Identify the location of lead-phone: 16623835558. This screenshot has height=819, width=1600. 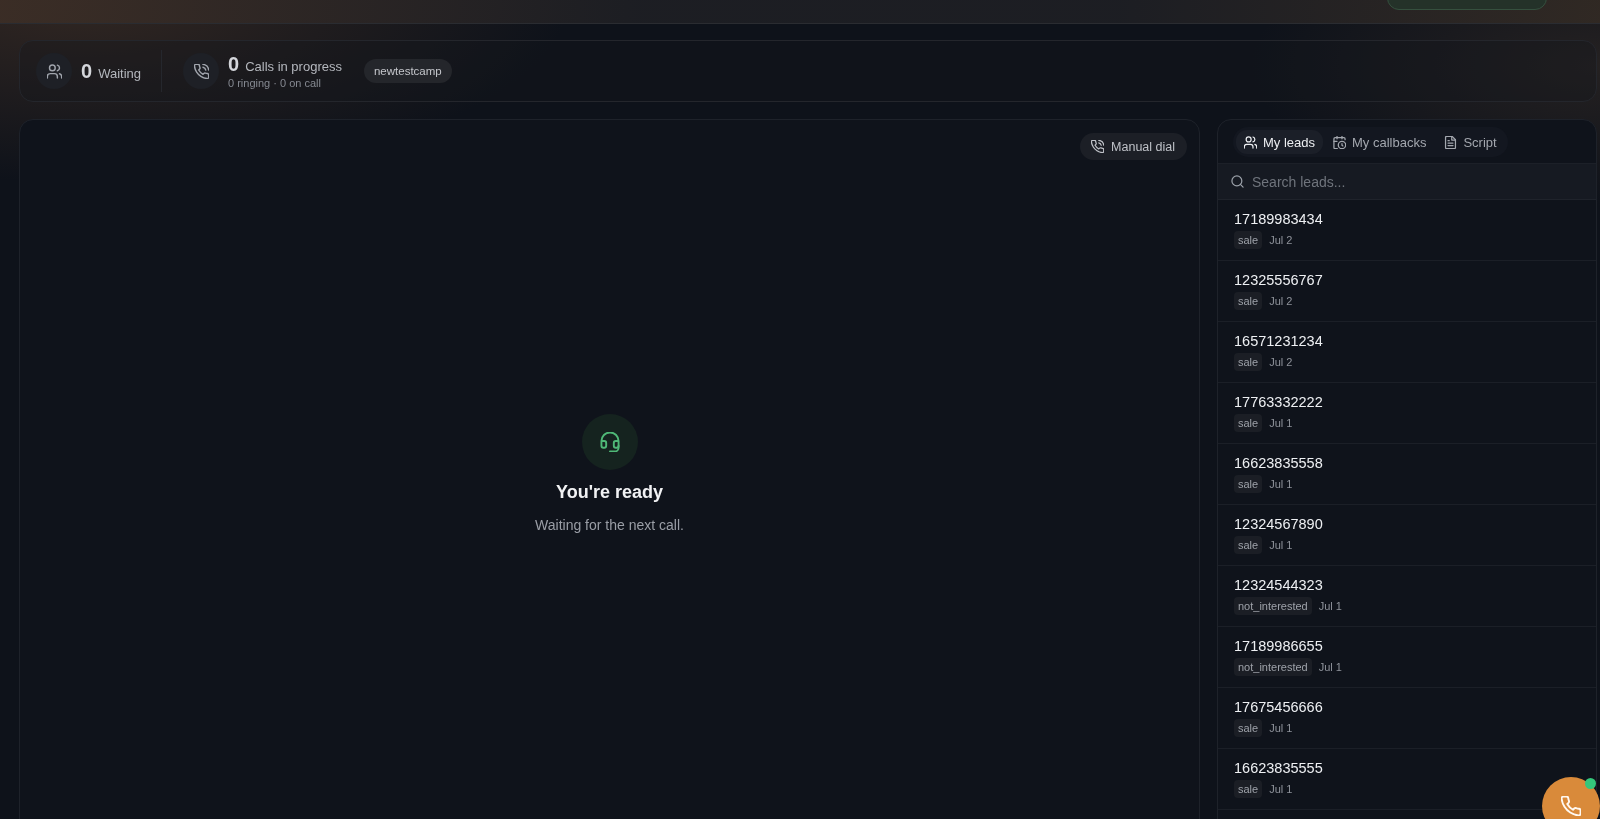
(1278, 463).